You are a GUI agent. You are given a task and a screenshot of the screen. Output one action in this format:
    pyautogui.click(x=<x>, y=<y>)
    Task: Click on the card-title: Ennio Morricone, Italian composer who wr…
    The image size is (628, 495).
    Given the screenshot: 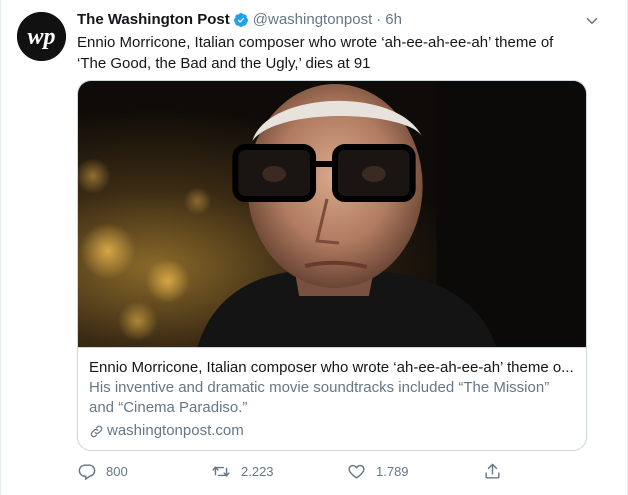 What is the action you would take?
    pyautogui.click(x=331, y=367)
    